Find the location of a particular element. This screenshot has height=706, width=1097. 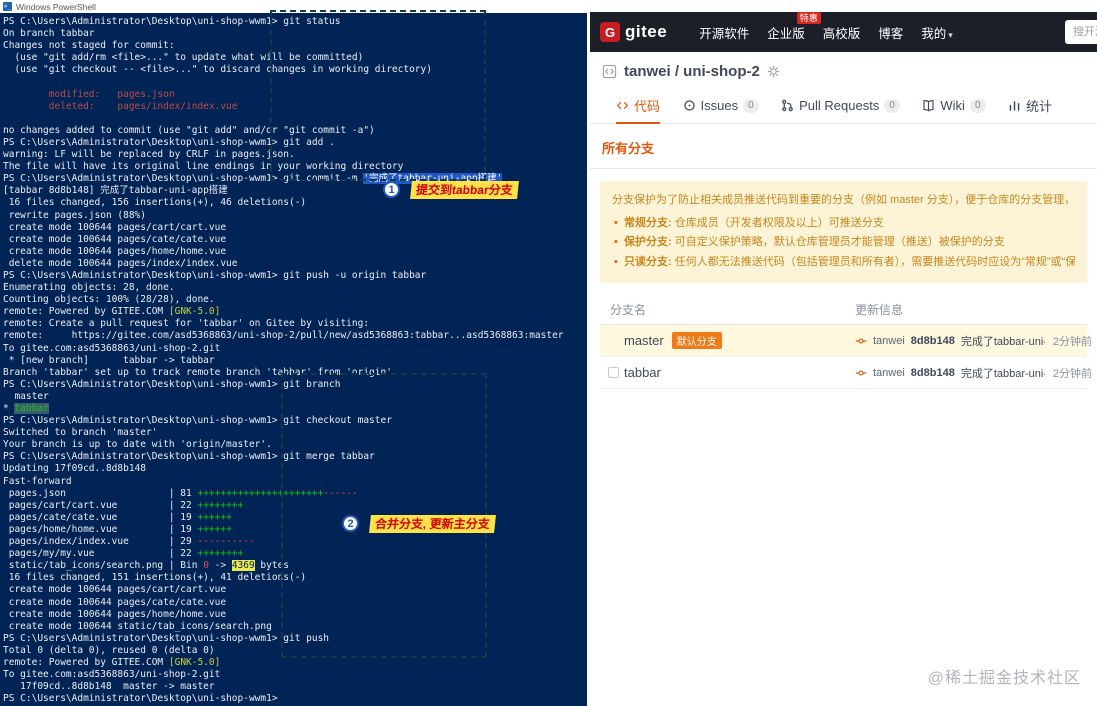

tab-pull-requests: Pull Requests 0 is located at coordinates (840, 107).